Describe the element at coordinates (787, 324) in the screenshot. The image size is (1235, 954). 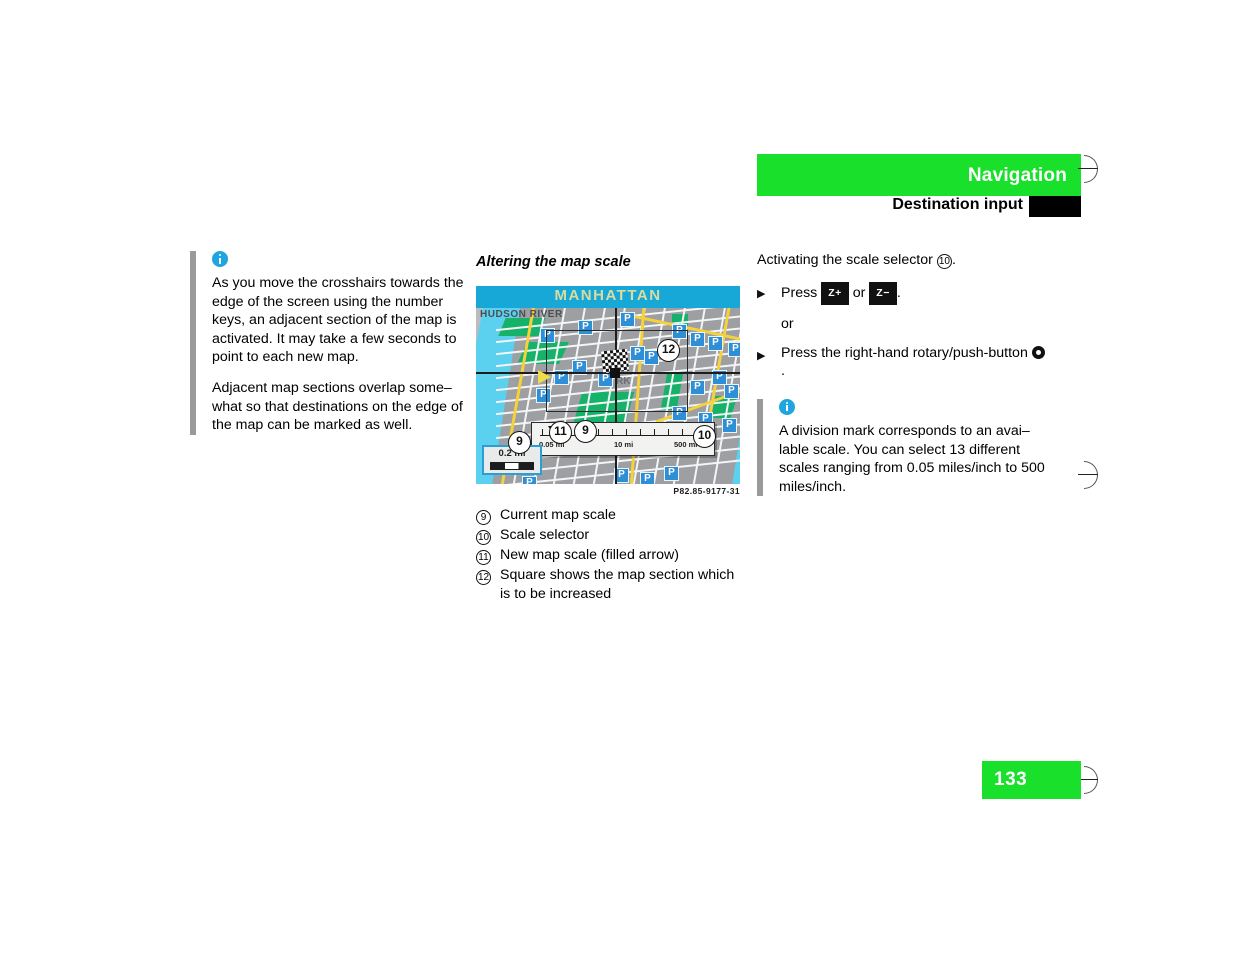
I see `or-label: or` at that location.